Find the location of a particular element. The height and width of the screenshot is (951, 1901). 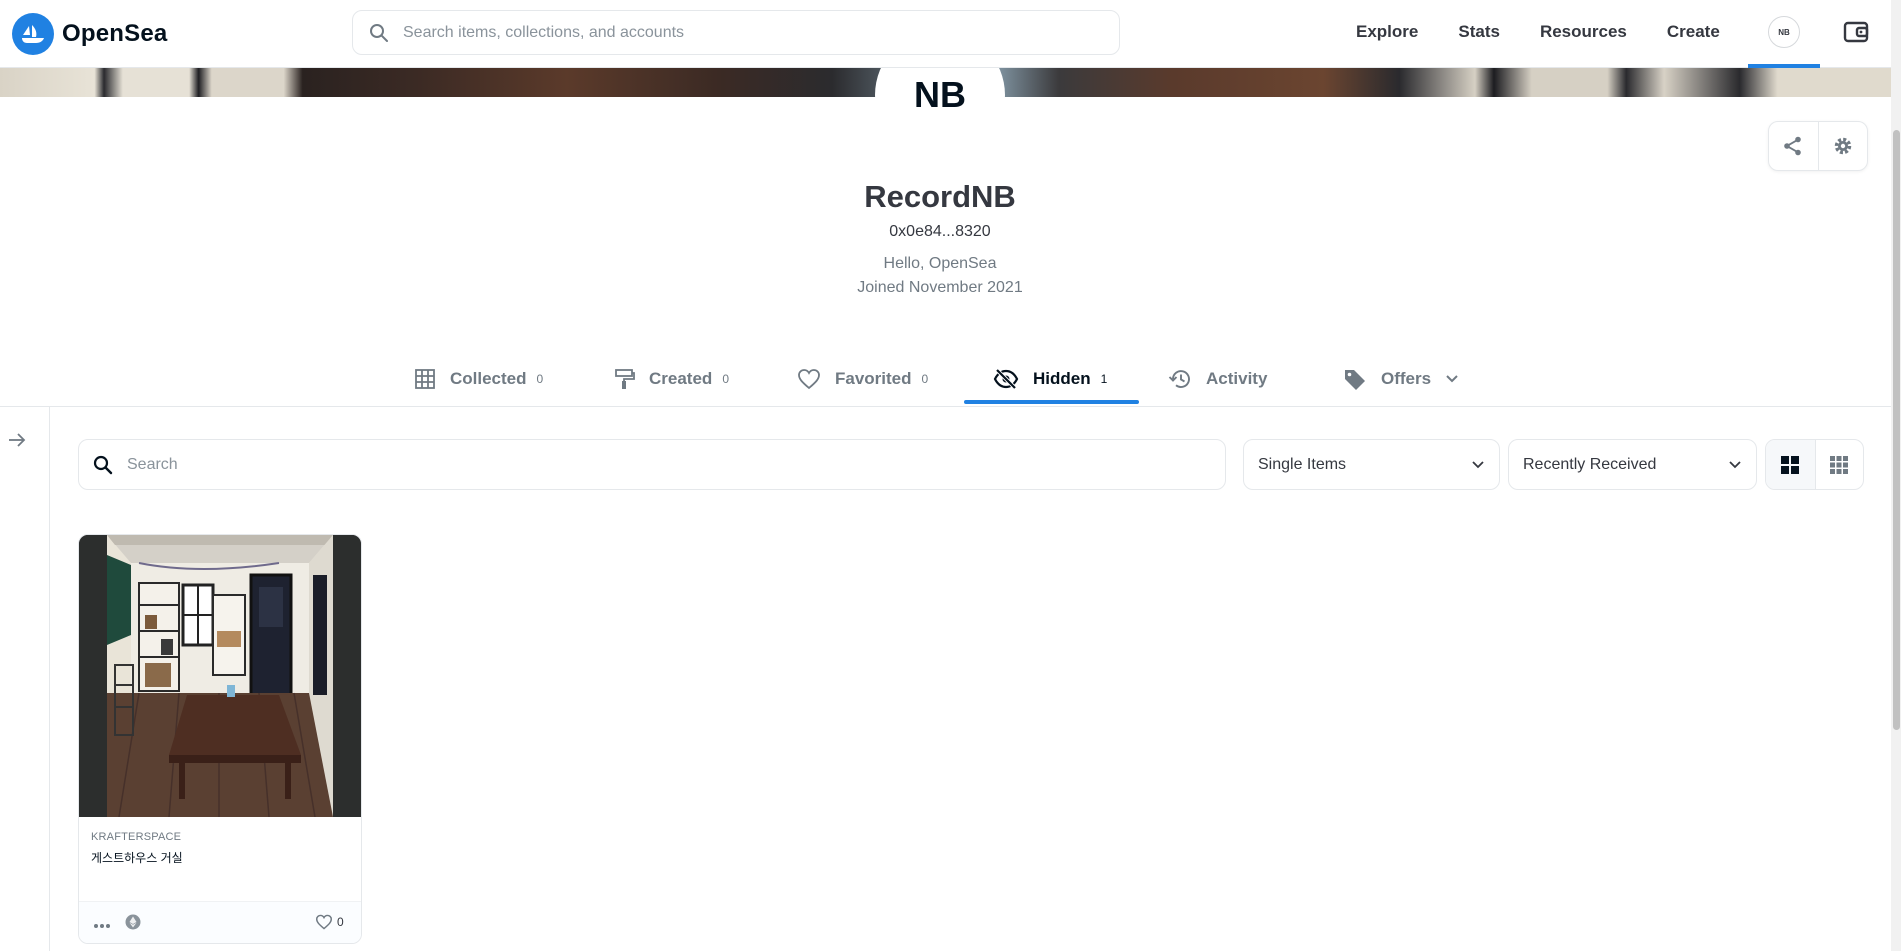

settings-button is located at coordinates (1842, 146).